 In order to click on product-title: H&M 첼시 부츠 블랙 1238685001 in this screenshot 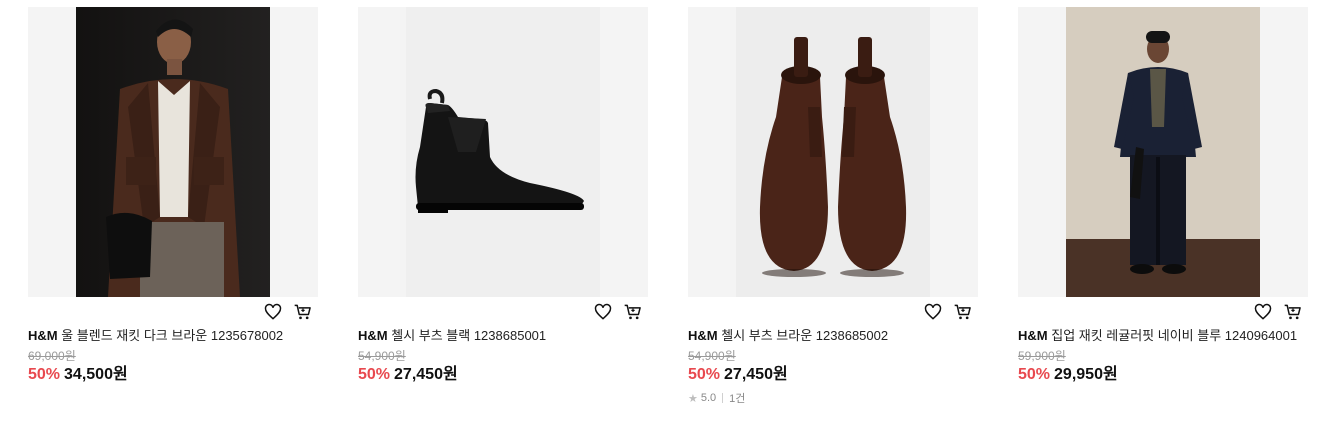, I will do `click(503, 336)`.